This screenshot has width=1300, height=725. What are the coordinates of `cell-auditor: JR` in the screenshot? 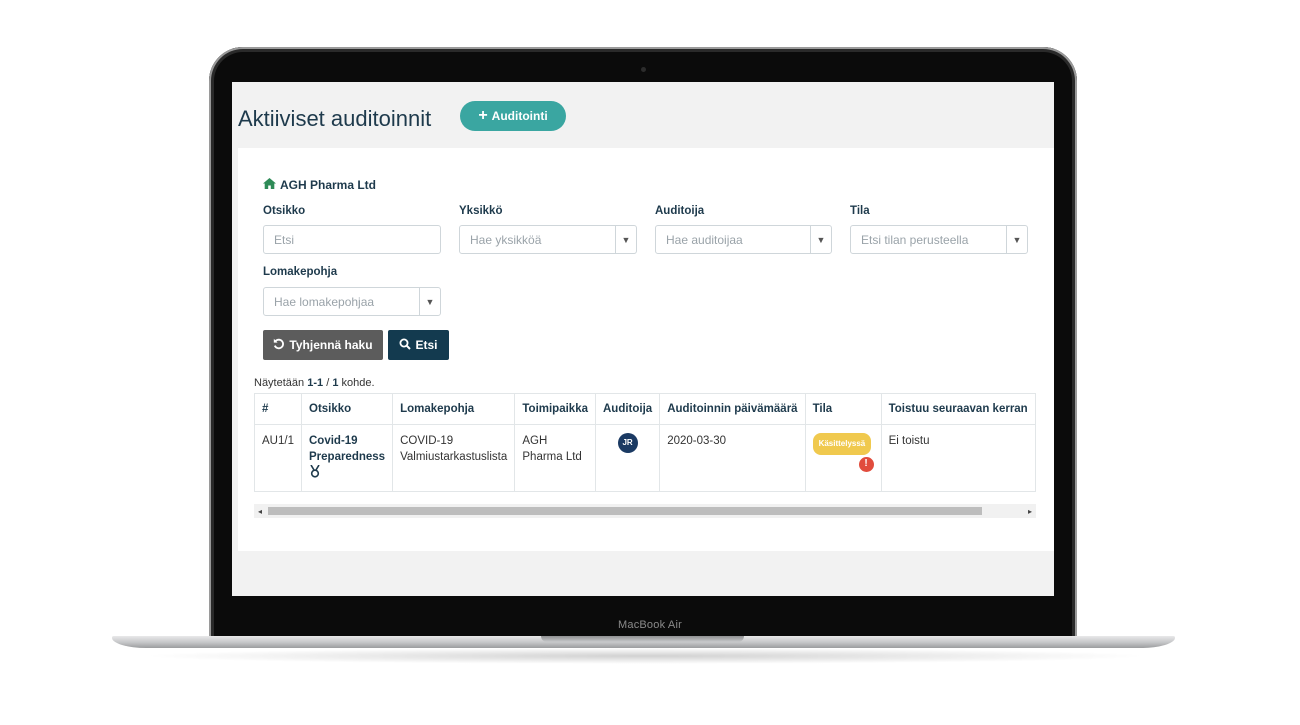 It's located at (627, 458).